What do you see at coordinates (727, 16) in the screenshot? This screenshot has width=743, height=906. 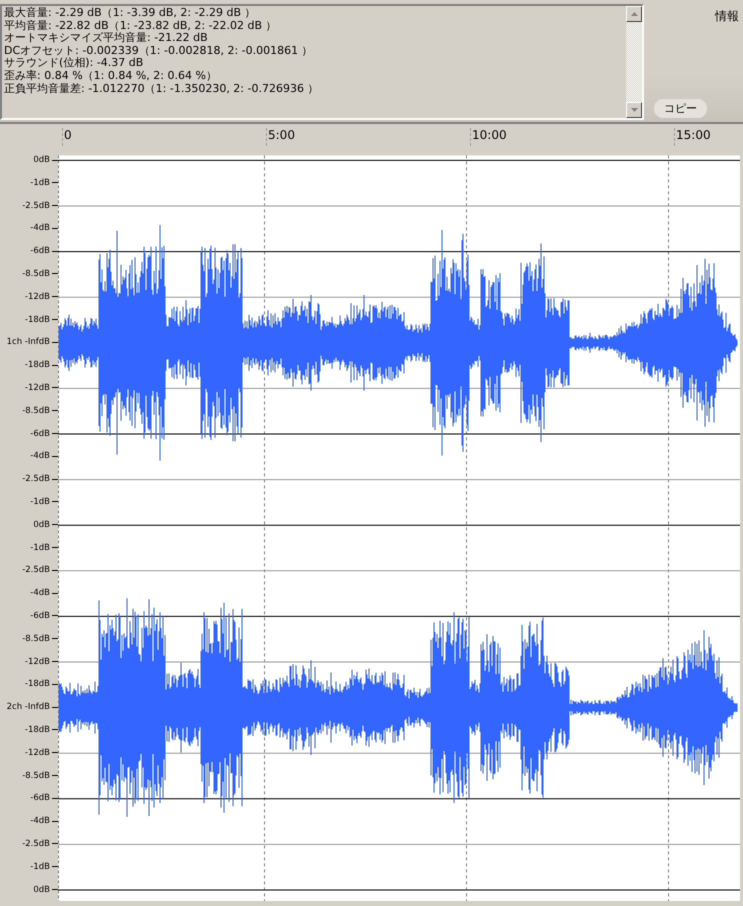 I see `panel-title: 情報` at bounding box center [727, 16].